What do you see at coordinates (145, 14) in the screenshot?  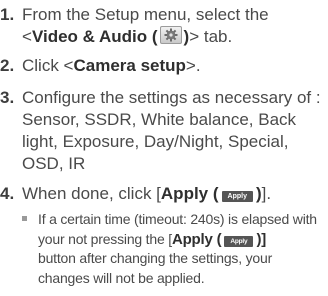 I see `step-line: From the Setup menu, select the` at bounding box center [145, 14].